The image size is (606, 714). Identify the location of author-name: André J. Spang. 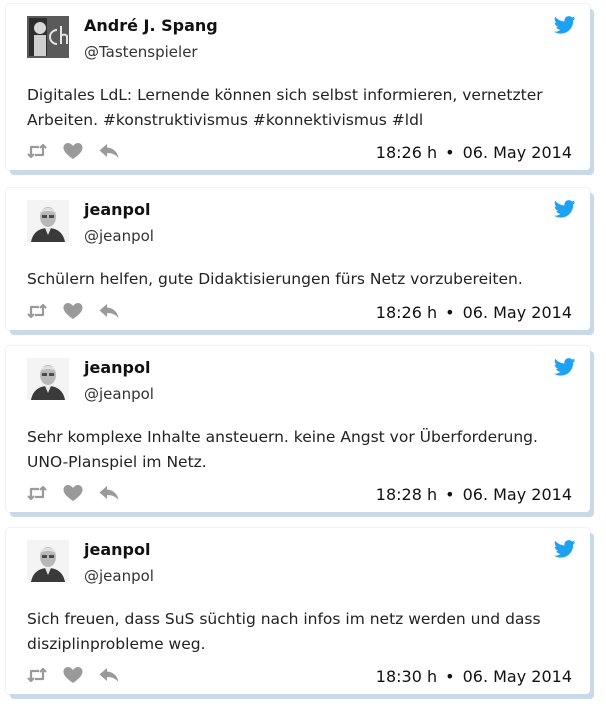
(151, 25).